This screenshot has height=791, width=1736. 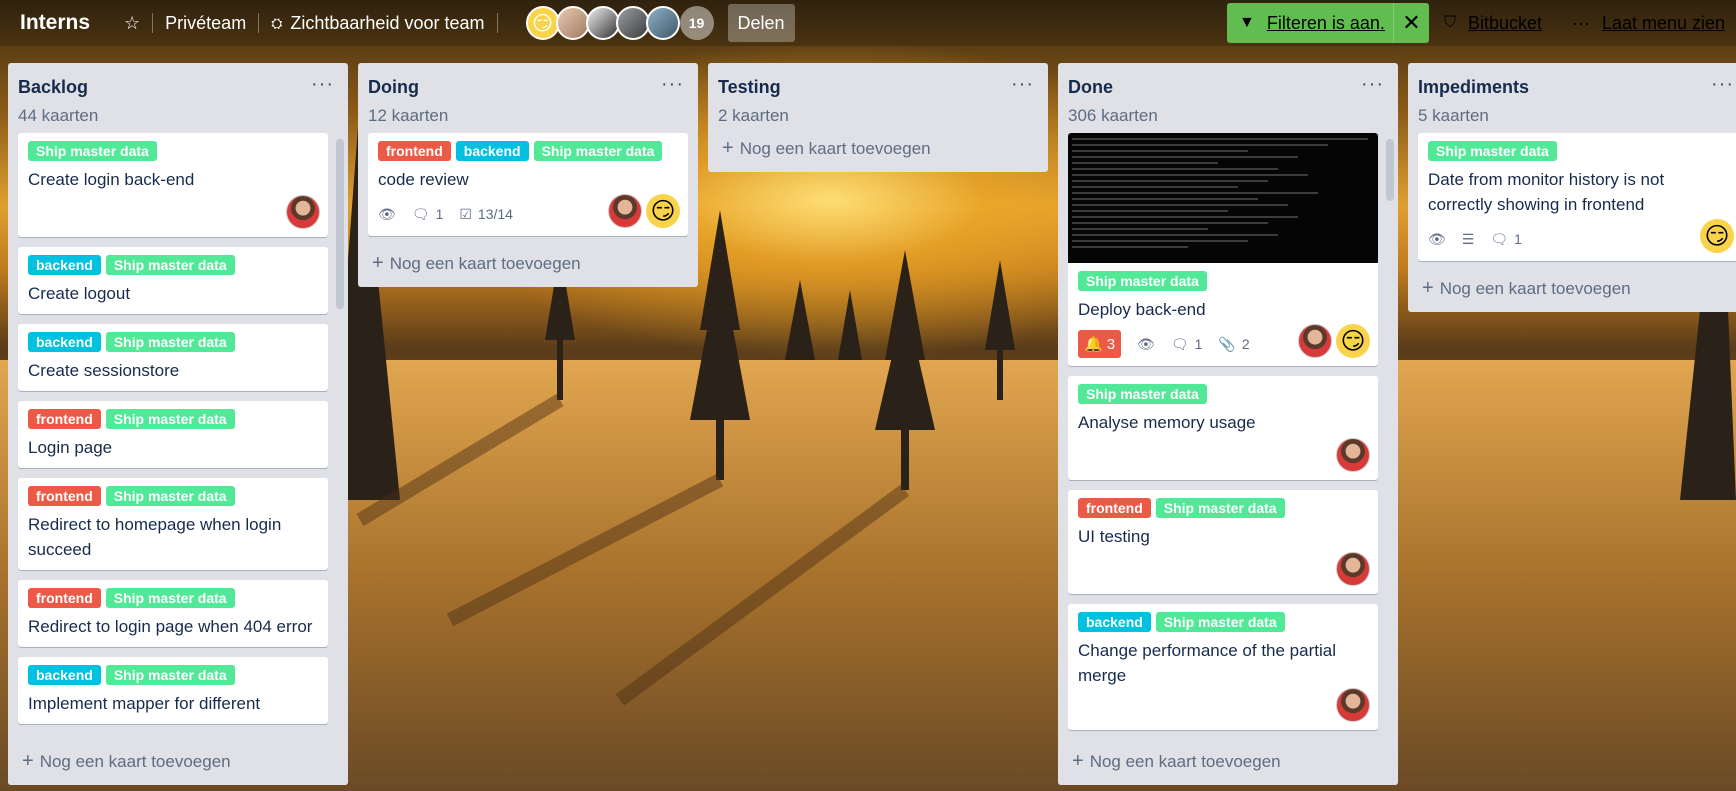 What do you see at coordinates (1572, 87) in the screenshot?
I see `list-title: Impediments` at bounding box center [1572, 87].